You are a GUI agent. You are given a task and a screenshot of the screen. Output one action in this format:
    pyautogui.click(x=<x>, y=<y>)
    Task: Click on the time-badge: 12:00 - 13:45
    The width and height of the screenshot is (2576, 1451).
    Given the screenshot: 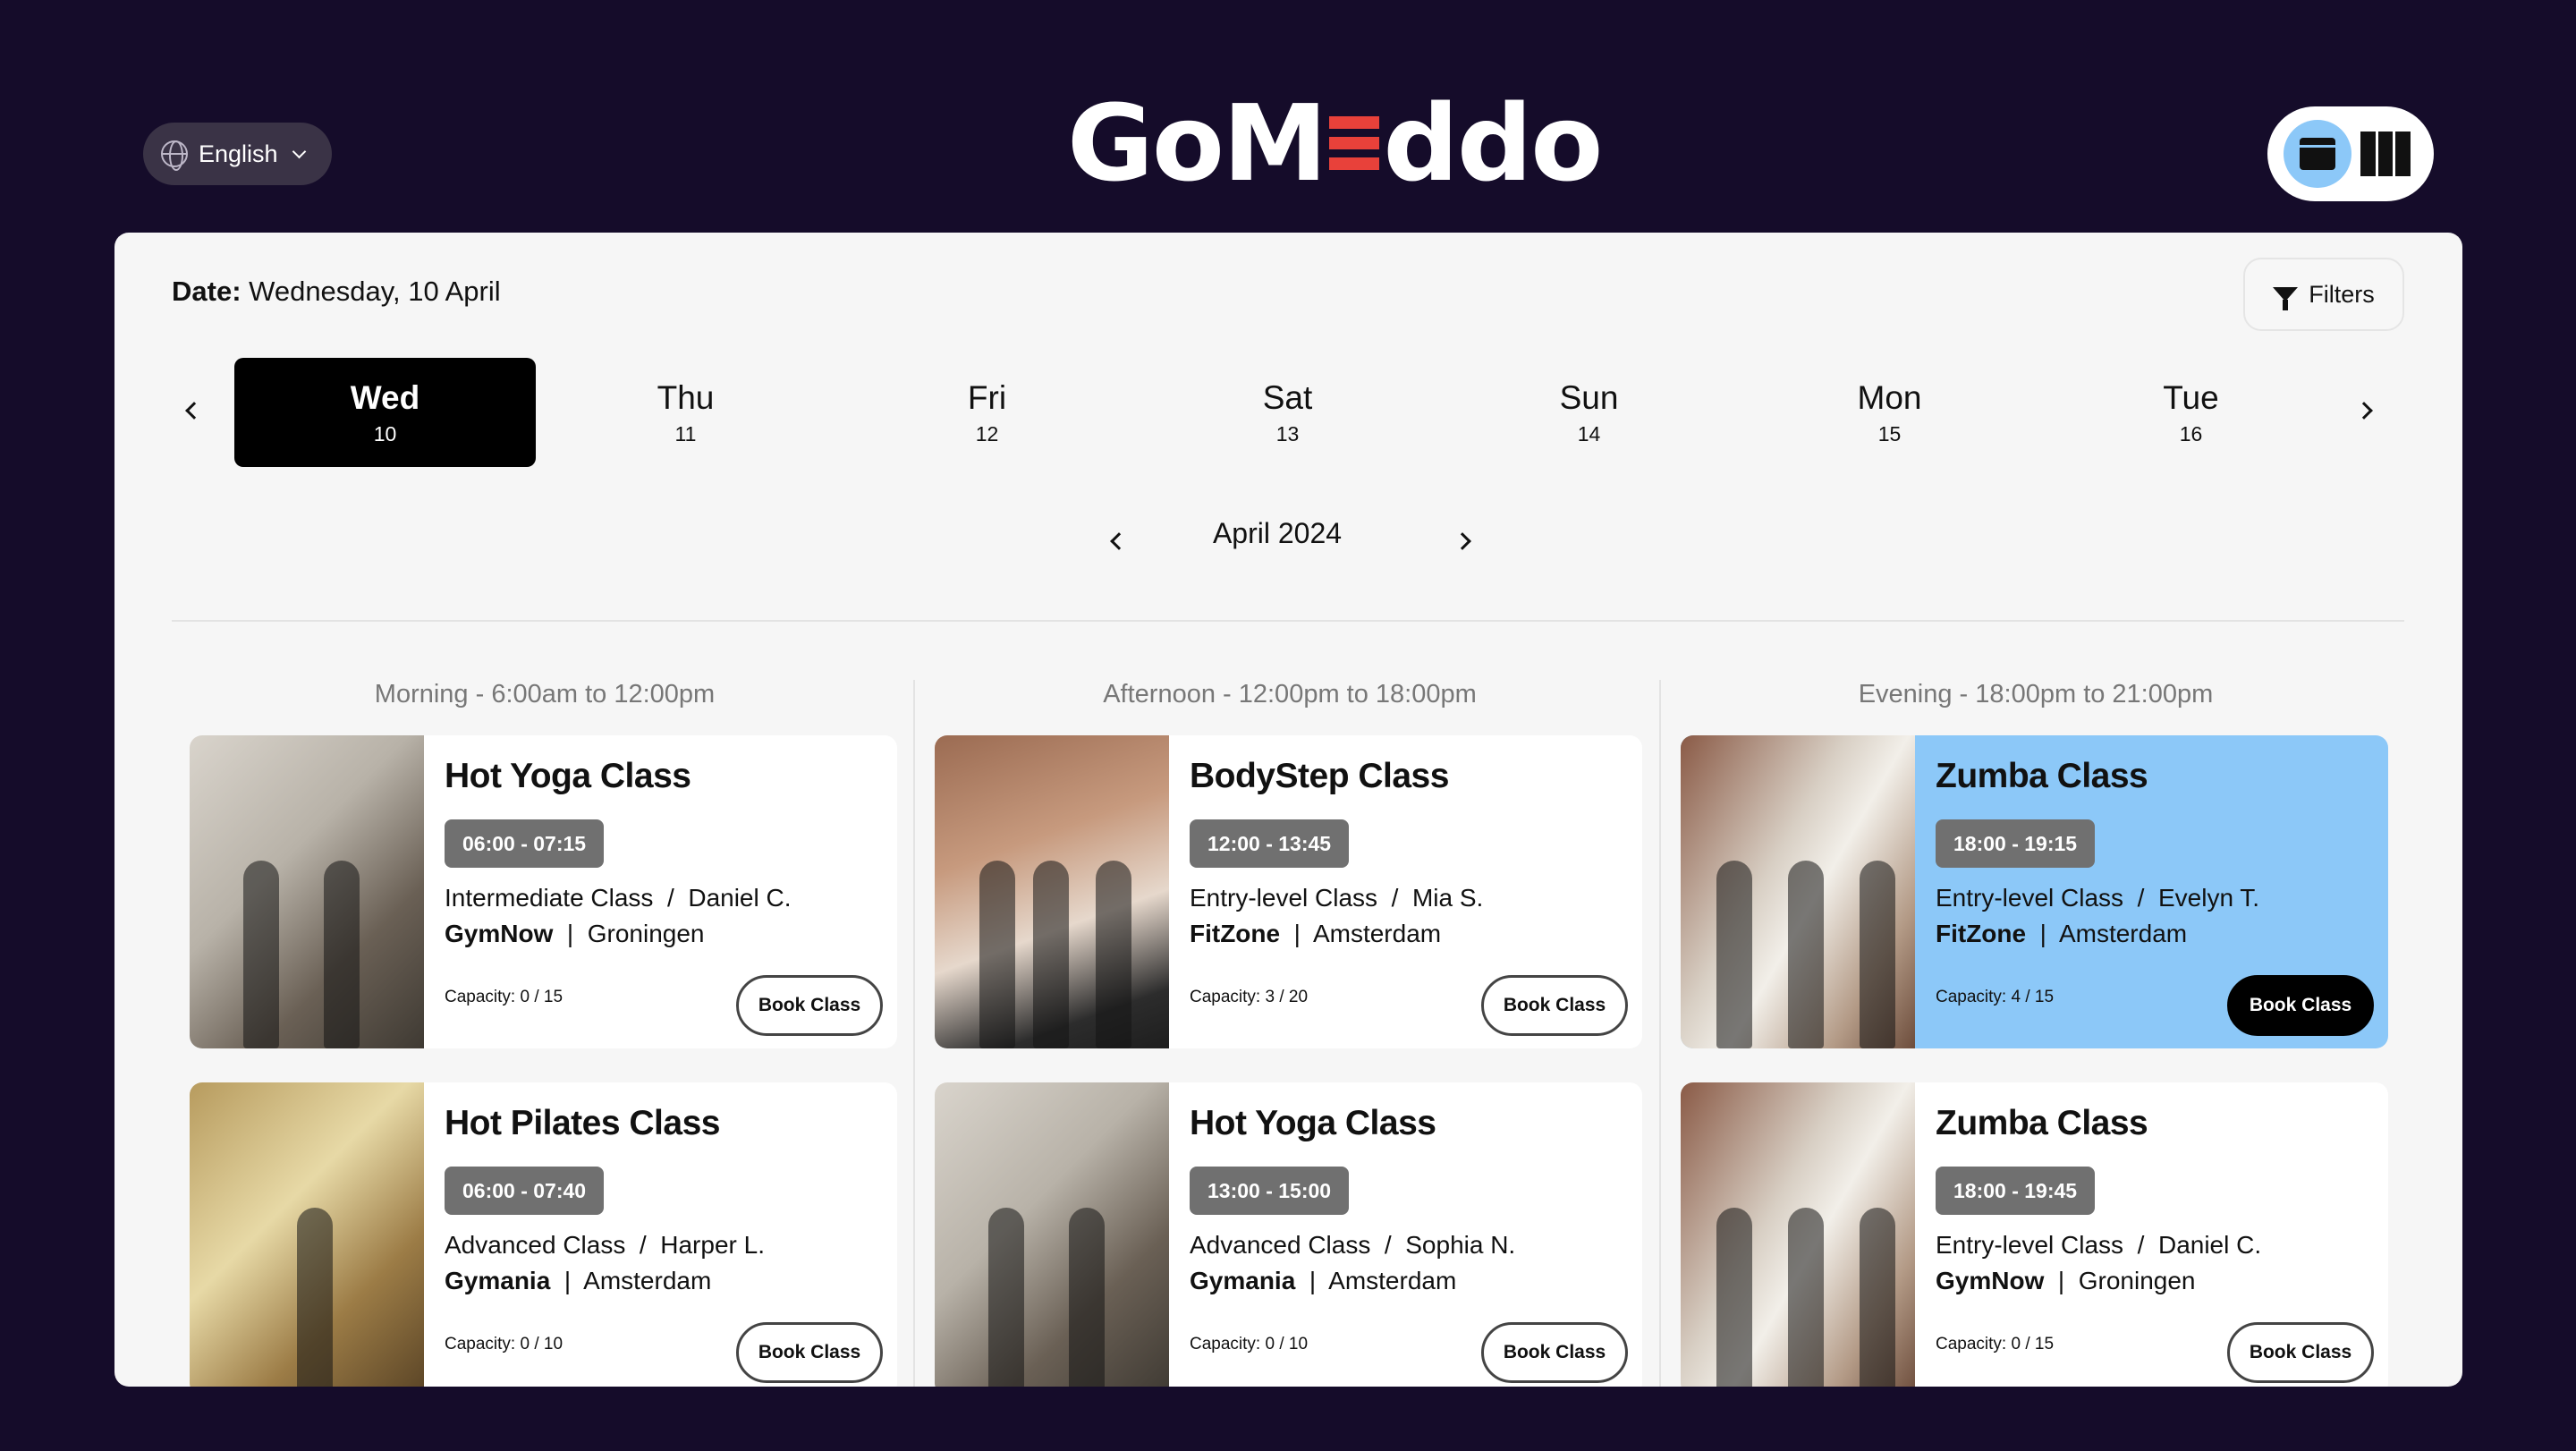 What is the action you would take?
    pyautogui.click(x=1270, y=844)
    